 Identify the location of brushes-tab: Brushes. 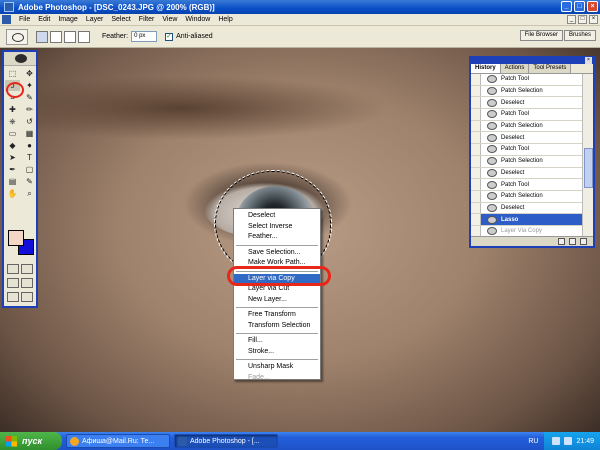
(579, 35).